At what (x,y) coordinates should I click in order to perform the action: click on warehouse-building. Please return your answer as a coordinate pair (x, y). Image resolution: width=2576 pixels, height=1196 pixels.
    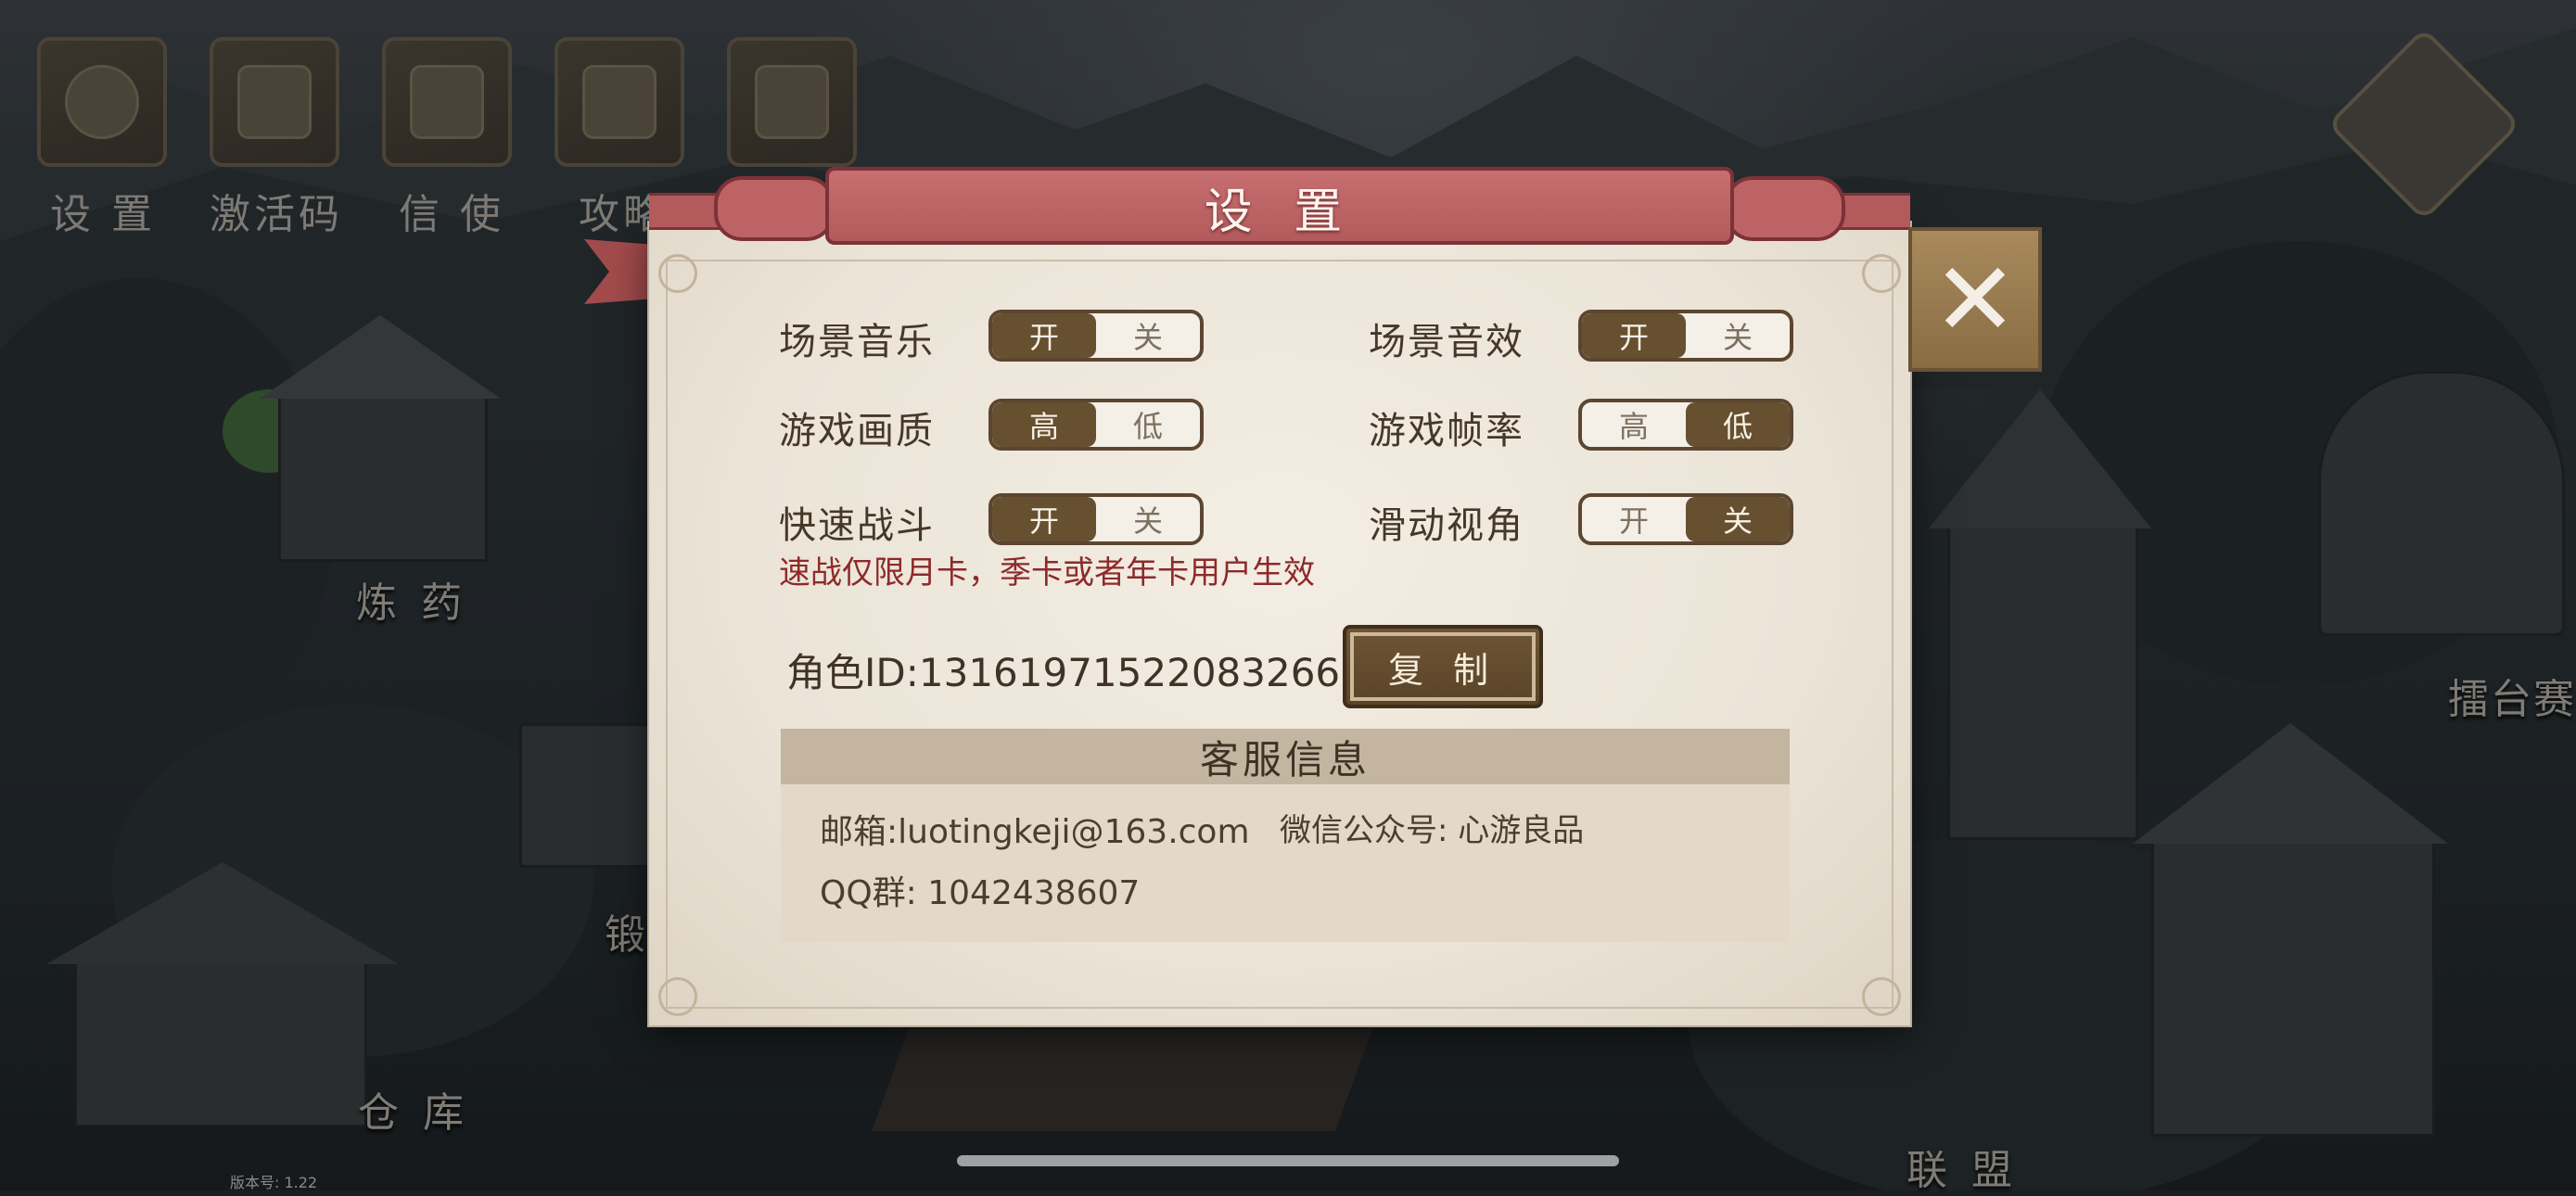
    Looking at the image, I should click on (221, 1041).